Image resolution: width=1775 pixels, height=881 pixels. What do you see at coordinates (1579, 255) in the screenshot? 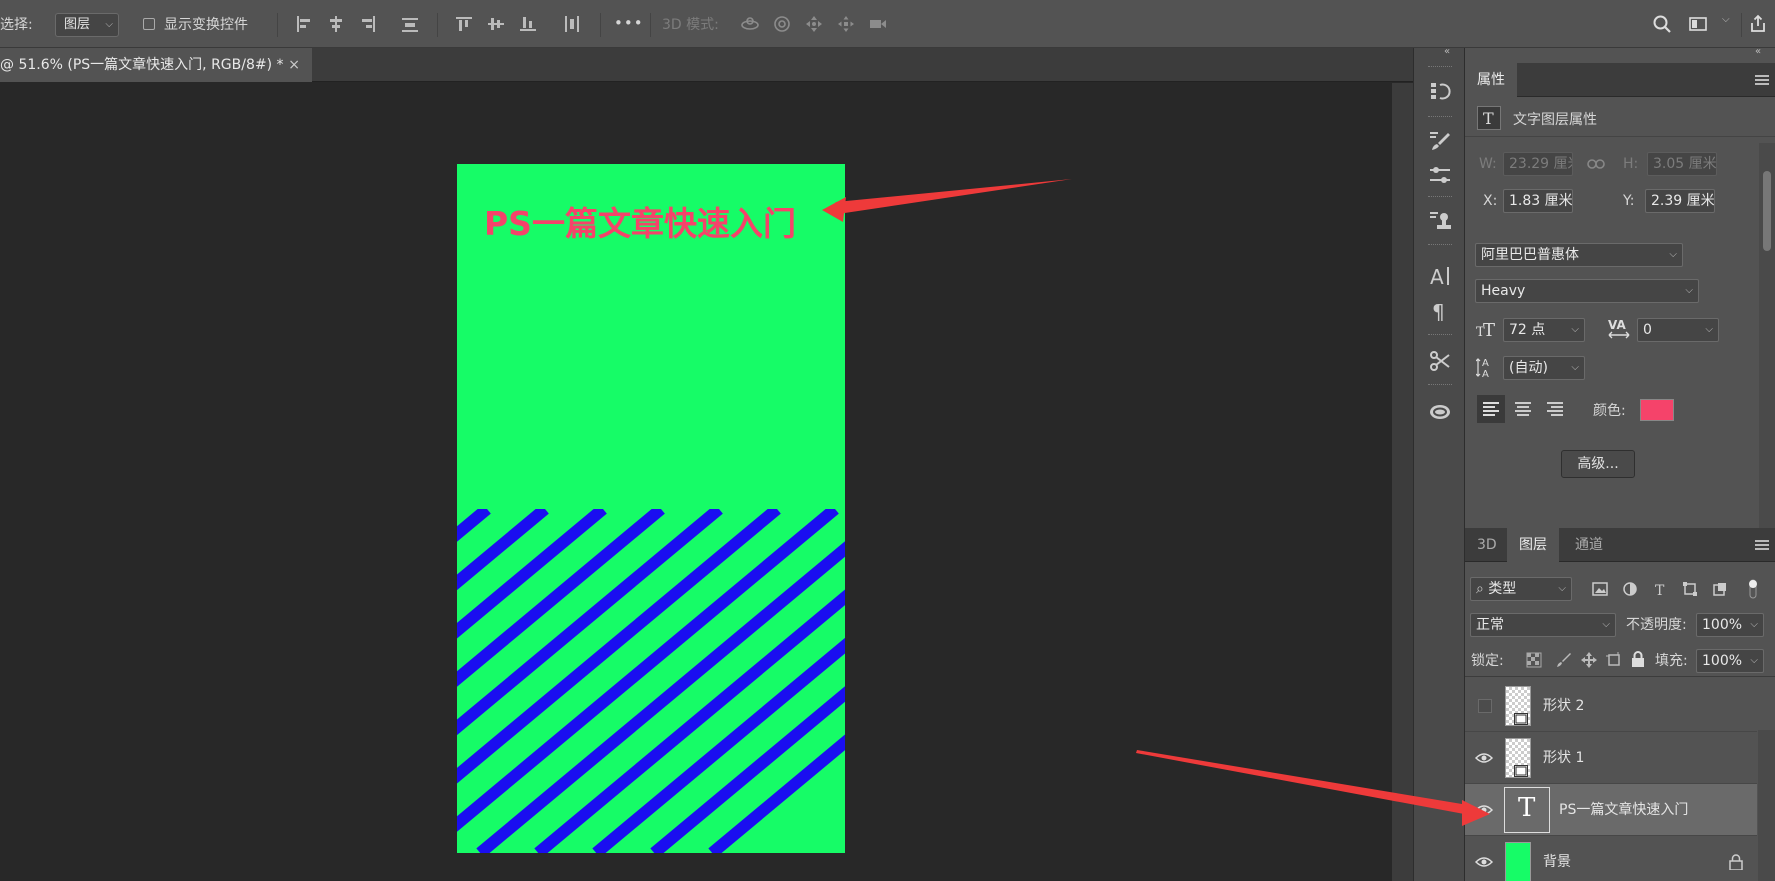
I see `font-family-dropdown: 阿里巴巴普惠体 ⌵` at bounding box center [1579, 255].